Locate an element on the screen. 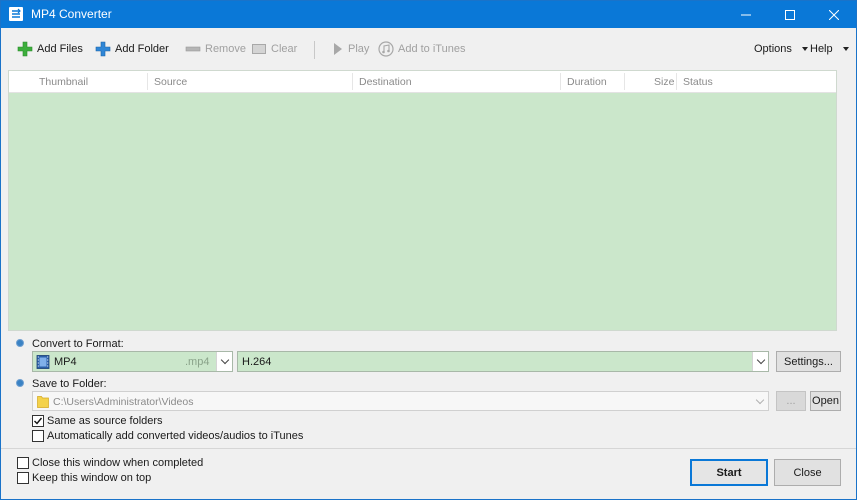 The height and width of the screenshot is (500, 857). plus-icon is located at coordinates (25, 49).